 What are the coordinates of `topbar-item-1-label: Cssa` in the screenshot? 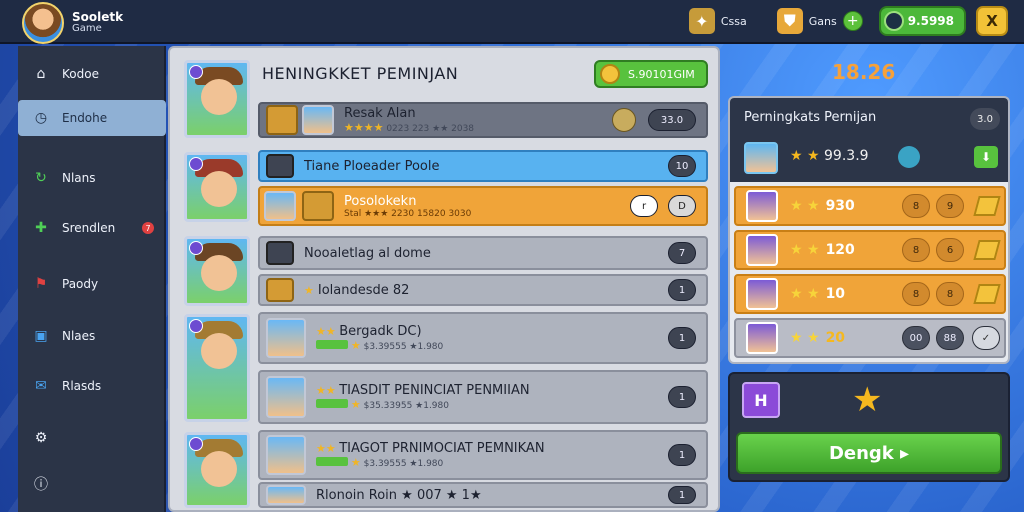 It's located at (733, 21).